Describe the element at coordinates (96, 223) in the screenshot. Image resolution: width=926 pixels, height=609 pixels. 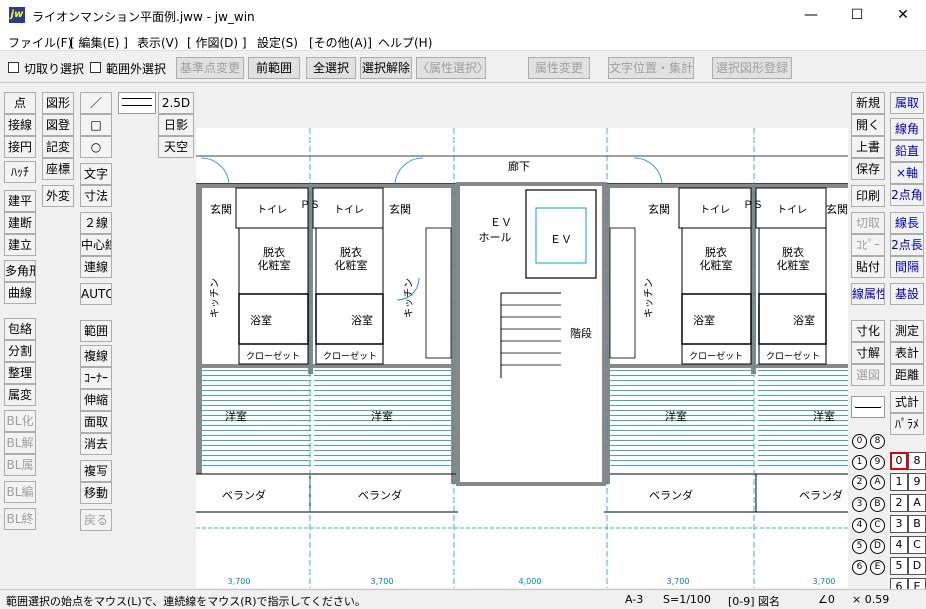
I see `tool-button: ２線` at that location.